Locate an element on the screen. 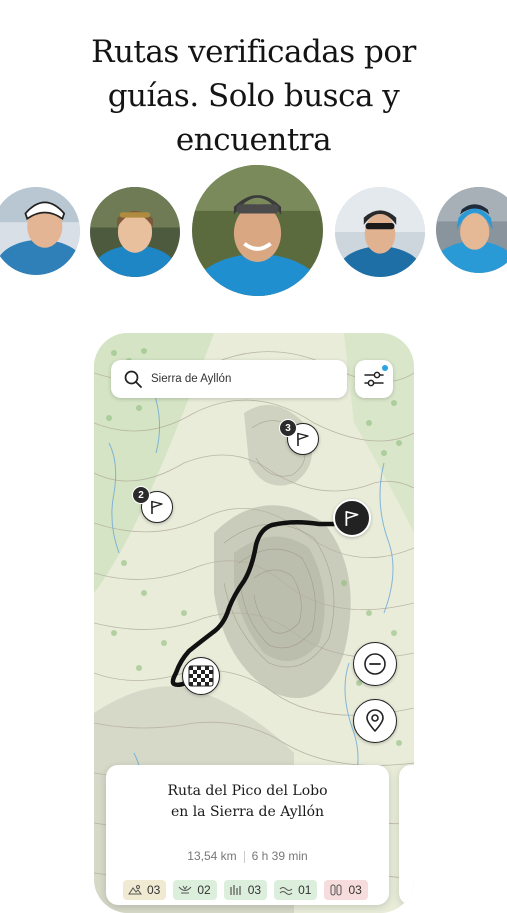  location-pin-icon is located at coordinates (375, 721).